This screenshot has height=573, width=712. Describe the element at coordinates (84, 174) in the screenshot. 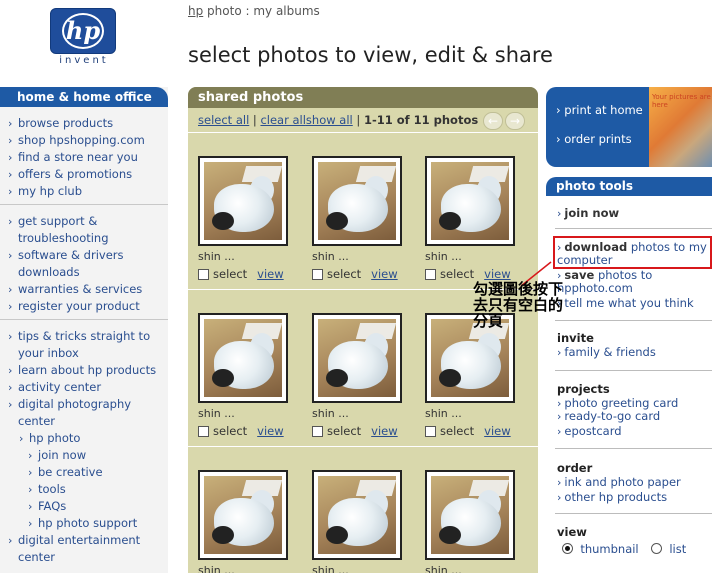

I see `nav-item-offers: › offers & promotions` at that location.